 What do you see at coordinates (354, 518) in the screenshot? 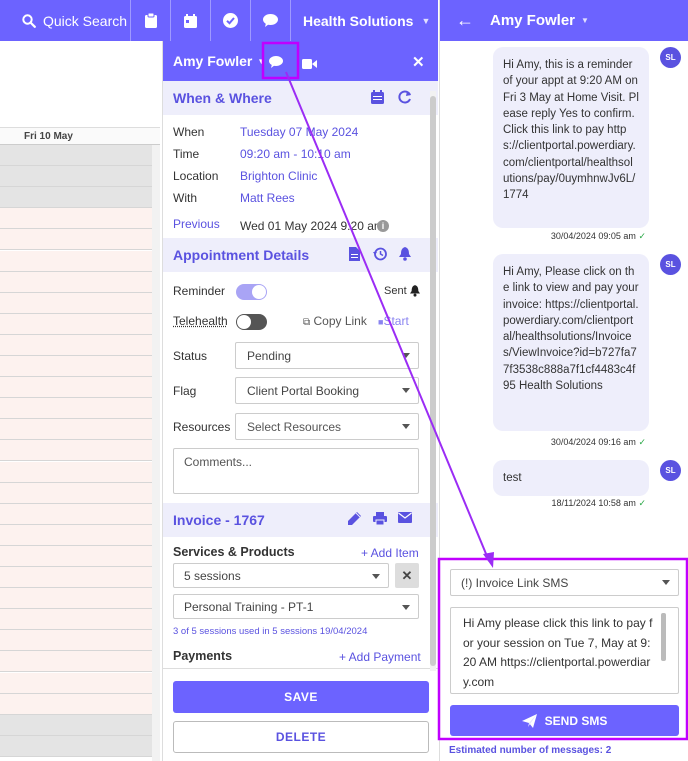
I see `pencil-icon` at bounding box center [354, 518].